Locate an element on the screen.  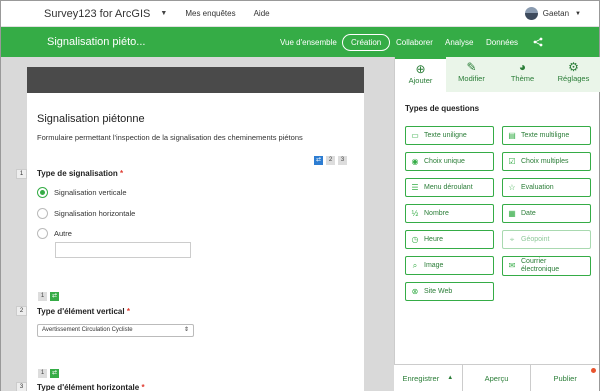
qtype-label: Courrier électronique is located at coordinates (540, 265).